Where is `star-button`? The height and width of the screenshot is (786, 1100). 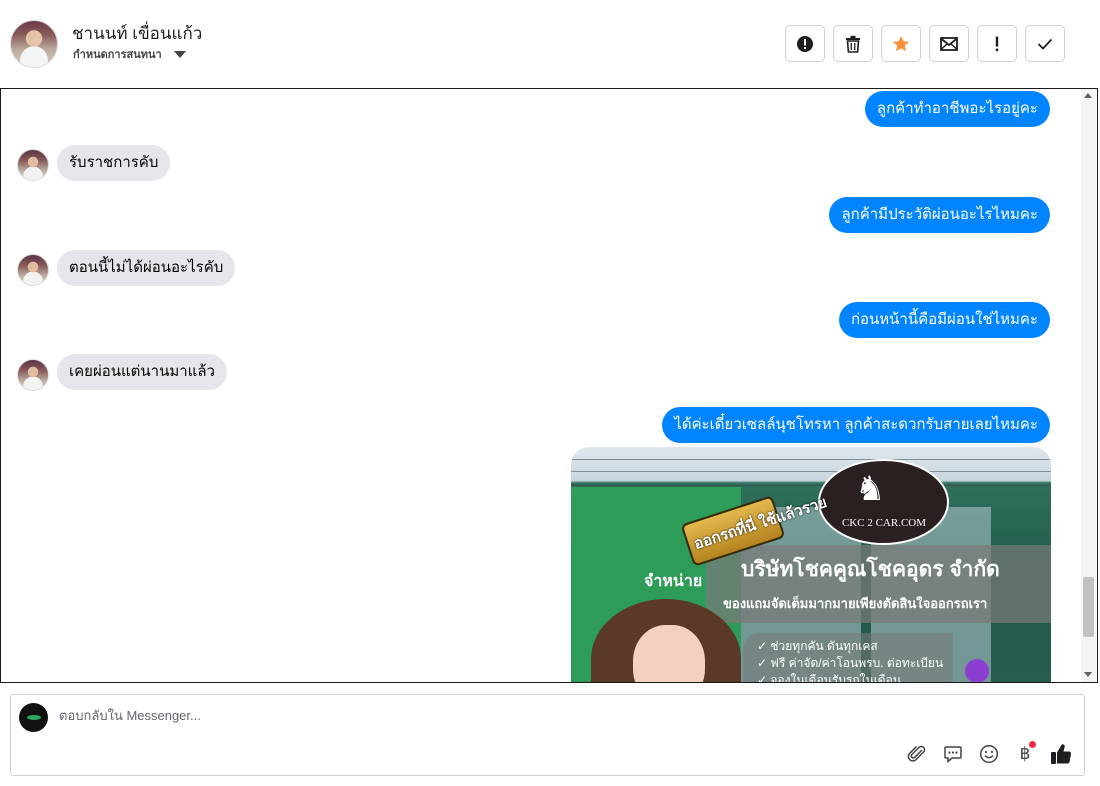
star-button is located at coordinates (901, 43).